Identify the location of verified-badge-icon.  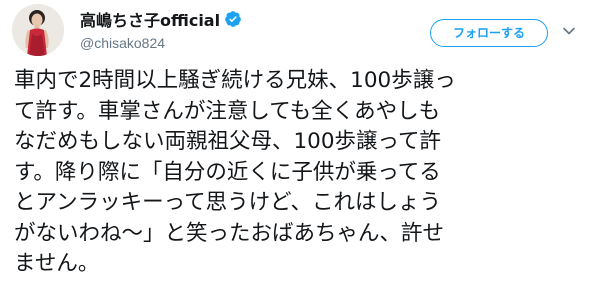
(233, 19).